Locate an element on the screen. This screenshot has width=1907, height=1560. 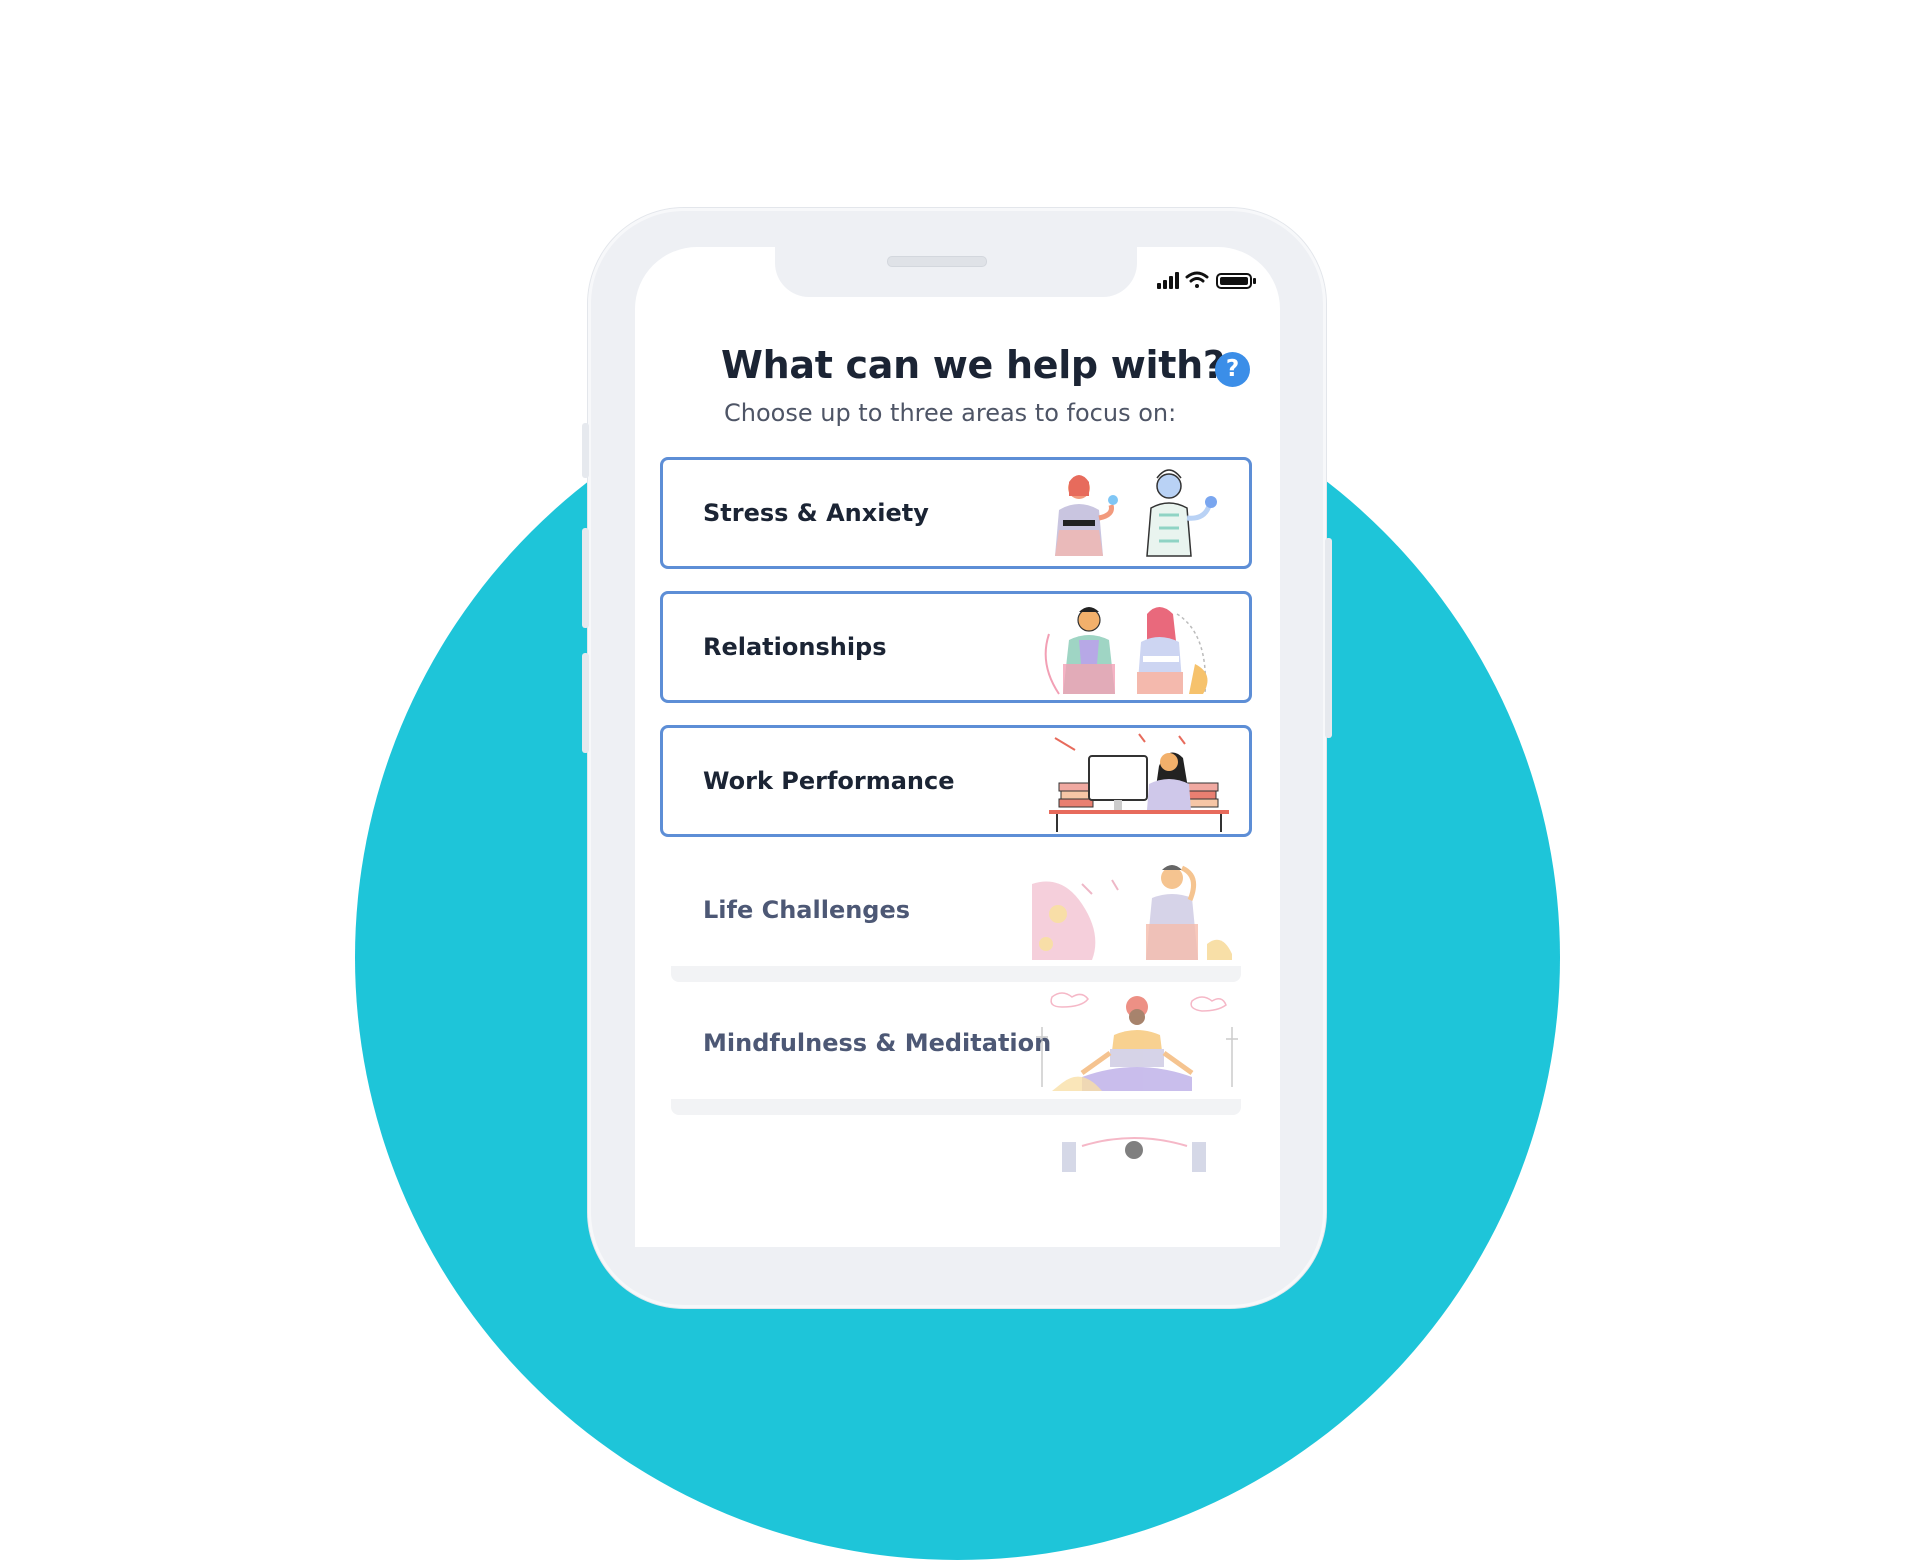
topic-card-relationships: Relationships is located at coordinates (956, 647).